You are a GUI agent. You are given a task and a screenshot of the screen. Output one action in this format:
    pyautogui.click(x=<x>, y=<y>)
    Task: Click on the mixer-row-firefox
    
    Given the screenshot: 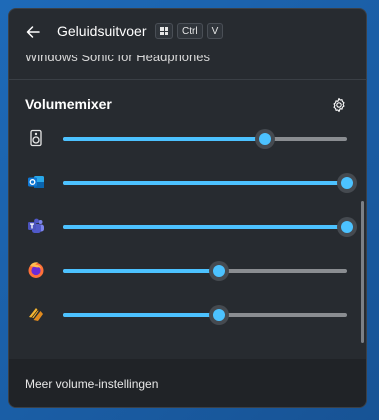 What is the action you would take?
    pyautogui.click(x=187, y=270)
    